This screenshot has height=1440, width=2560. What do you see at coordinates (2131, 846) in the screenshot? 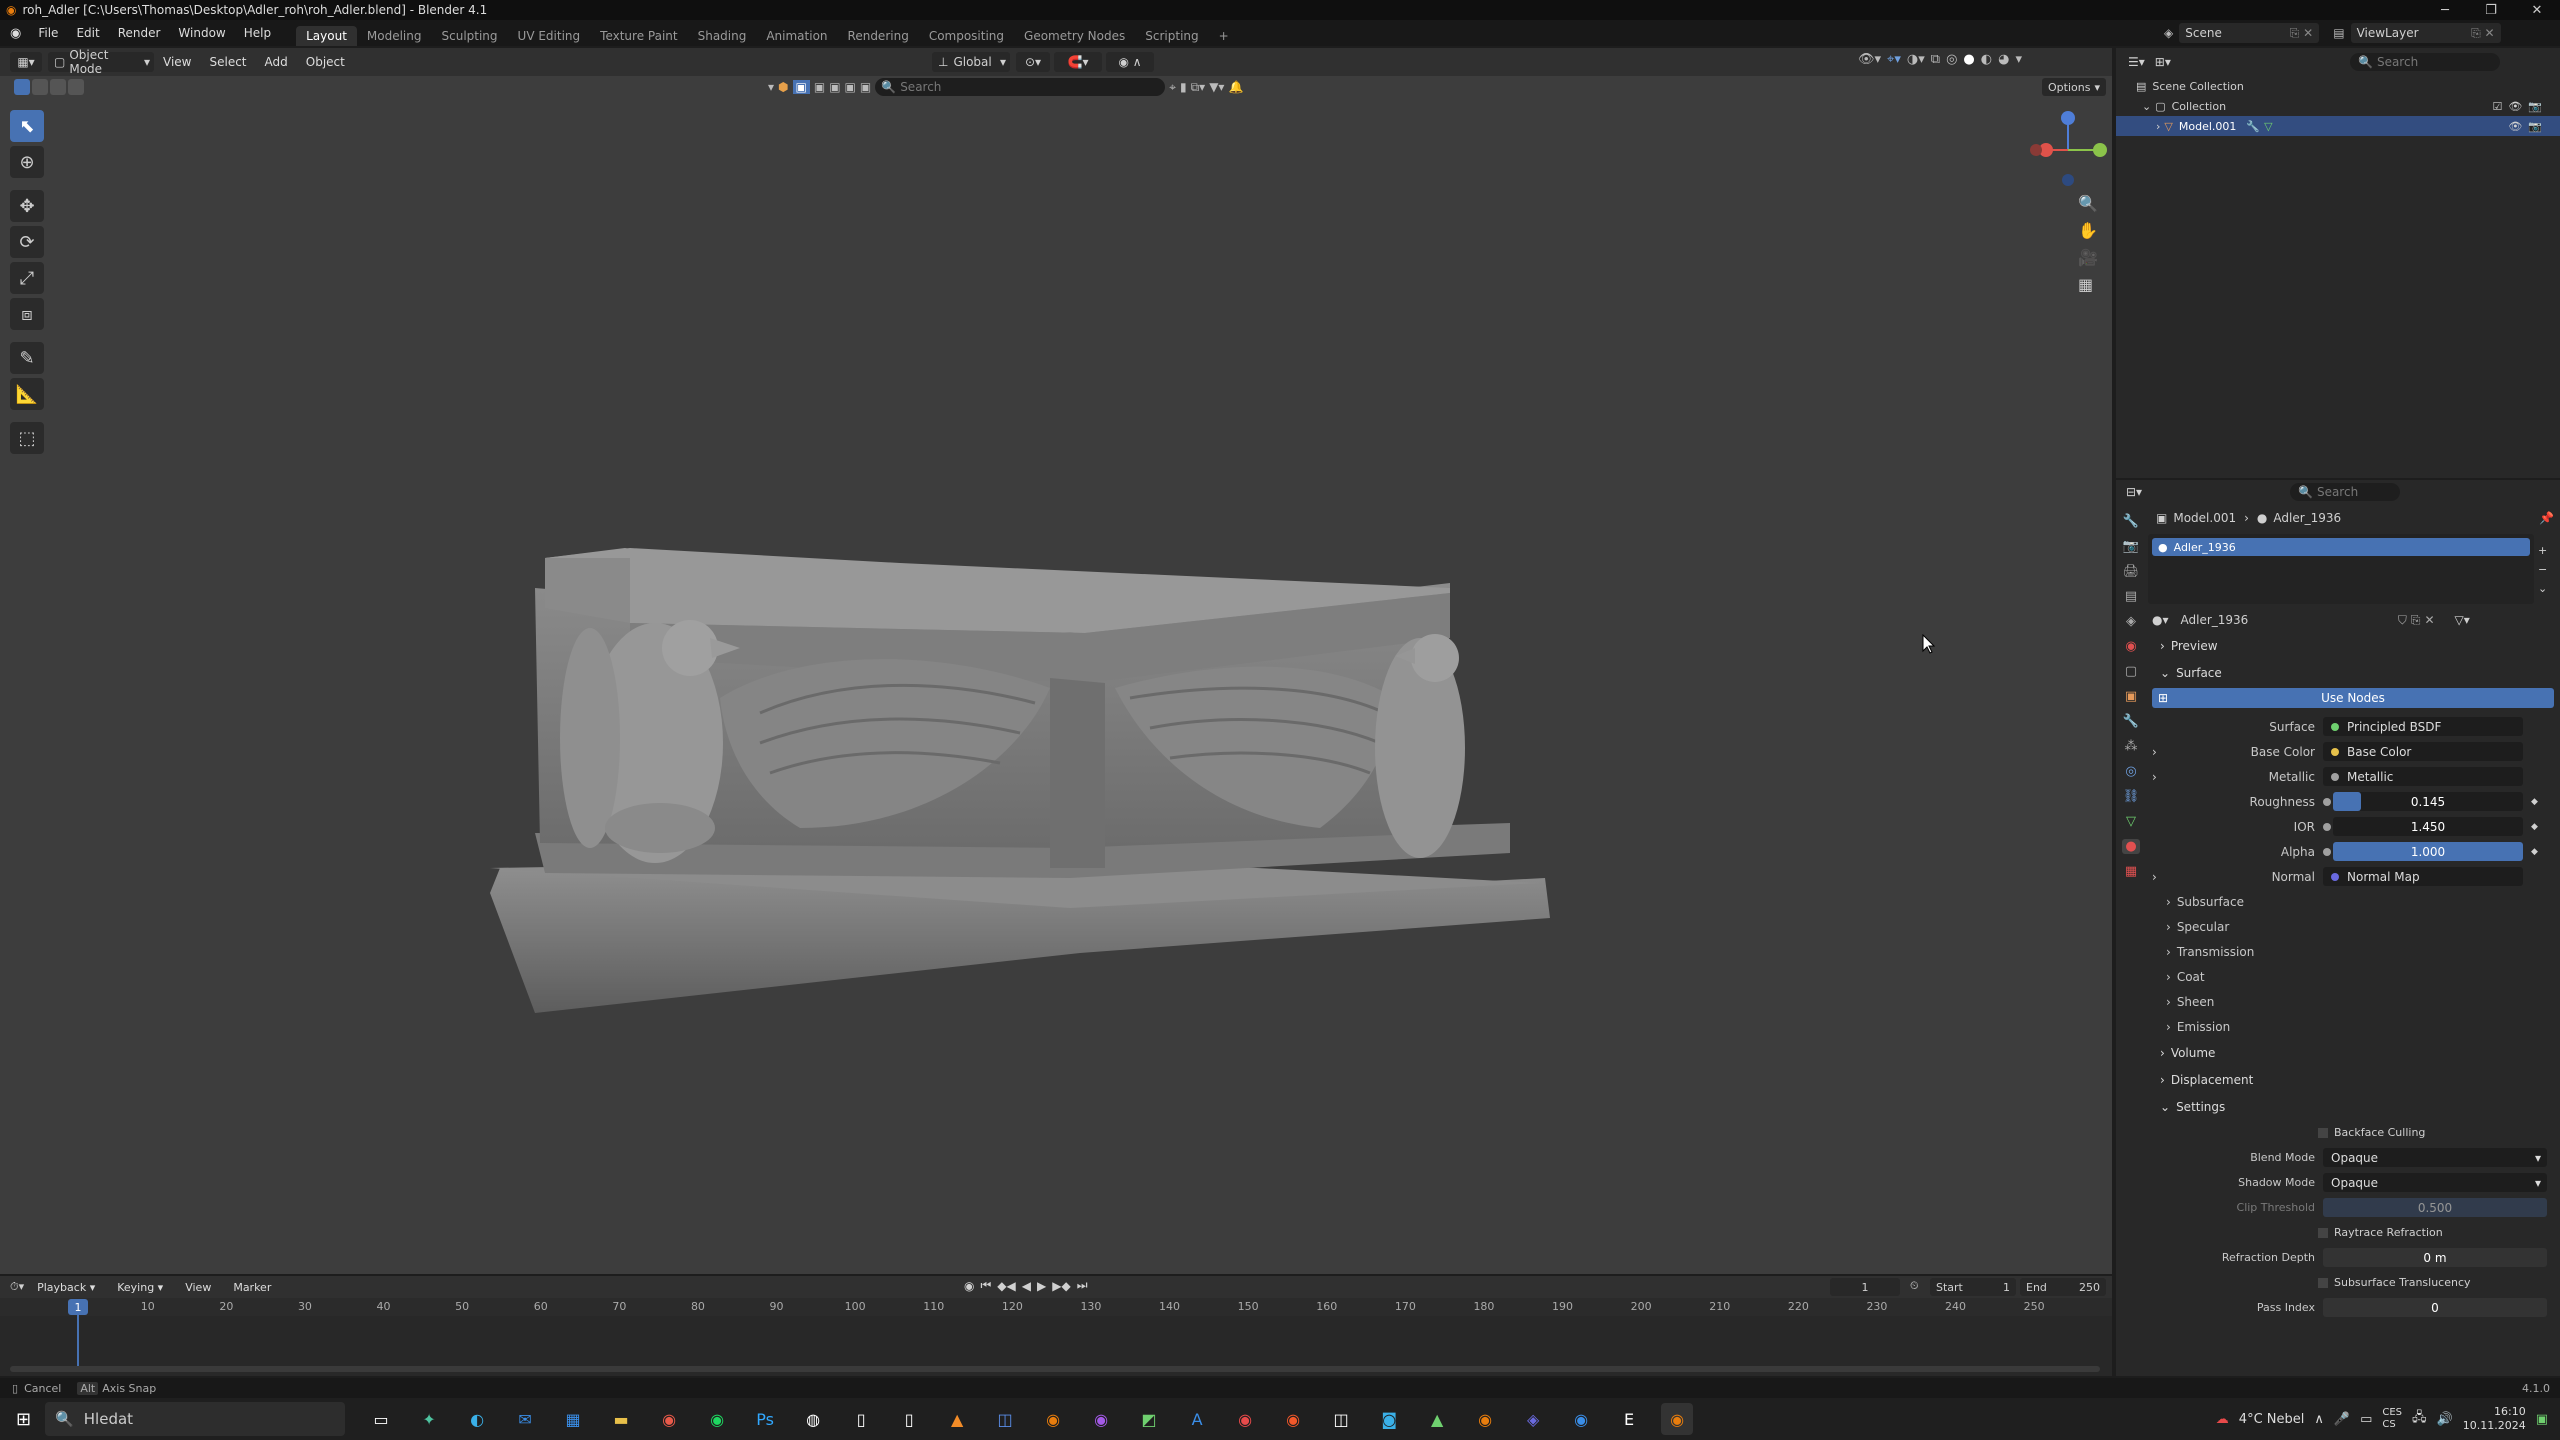
I see `material-tab-icon: ●` at bounding box center [2131, 846].